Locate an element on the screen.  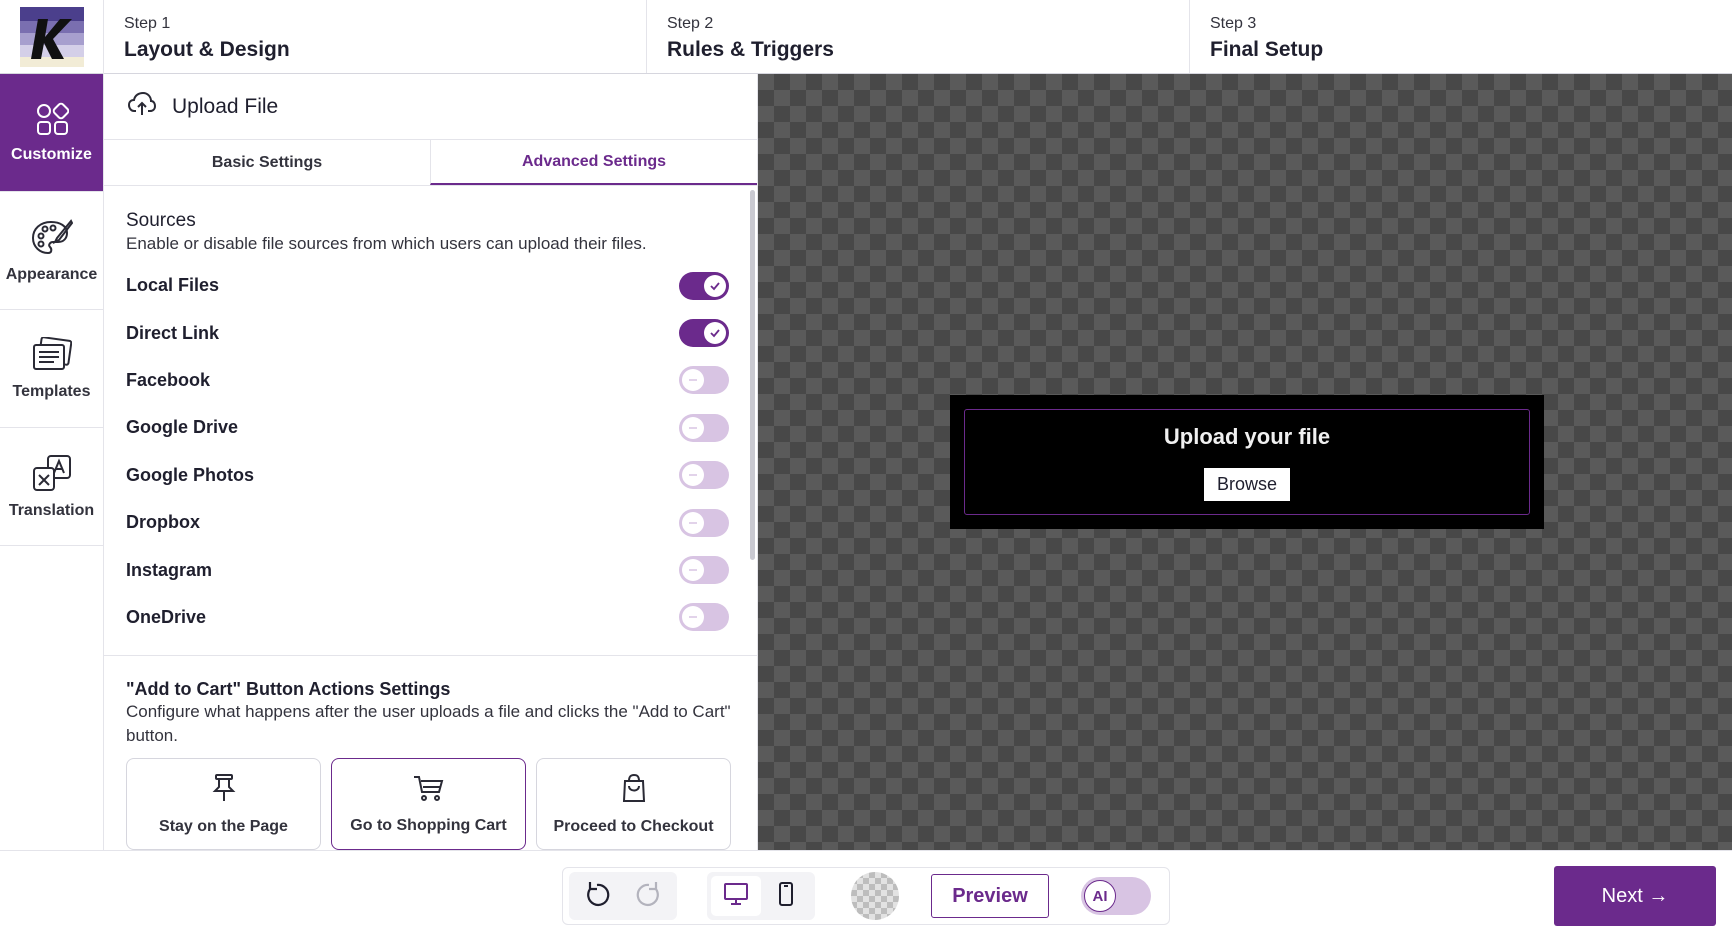
step-1-title: Layout & Design is located at coordinates (207, 49).